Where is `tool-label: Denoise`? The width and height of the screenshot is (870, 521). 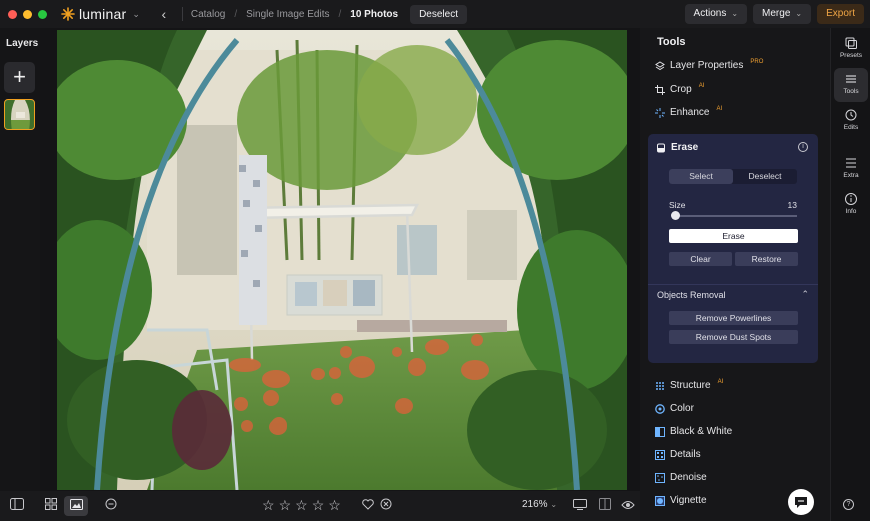
tool-label: Denoise is located at coordinates (688, 477).